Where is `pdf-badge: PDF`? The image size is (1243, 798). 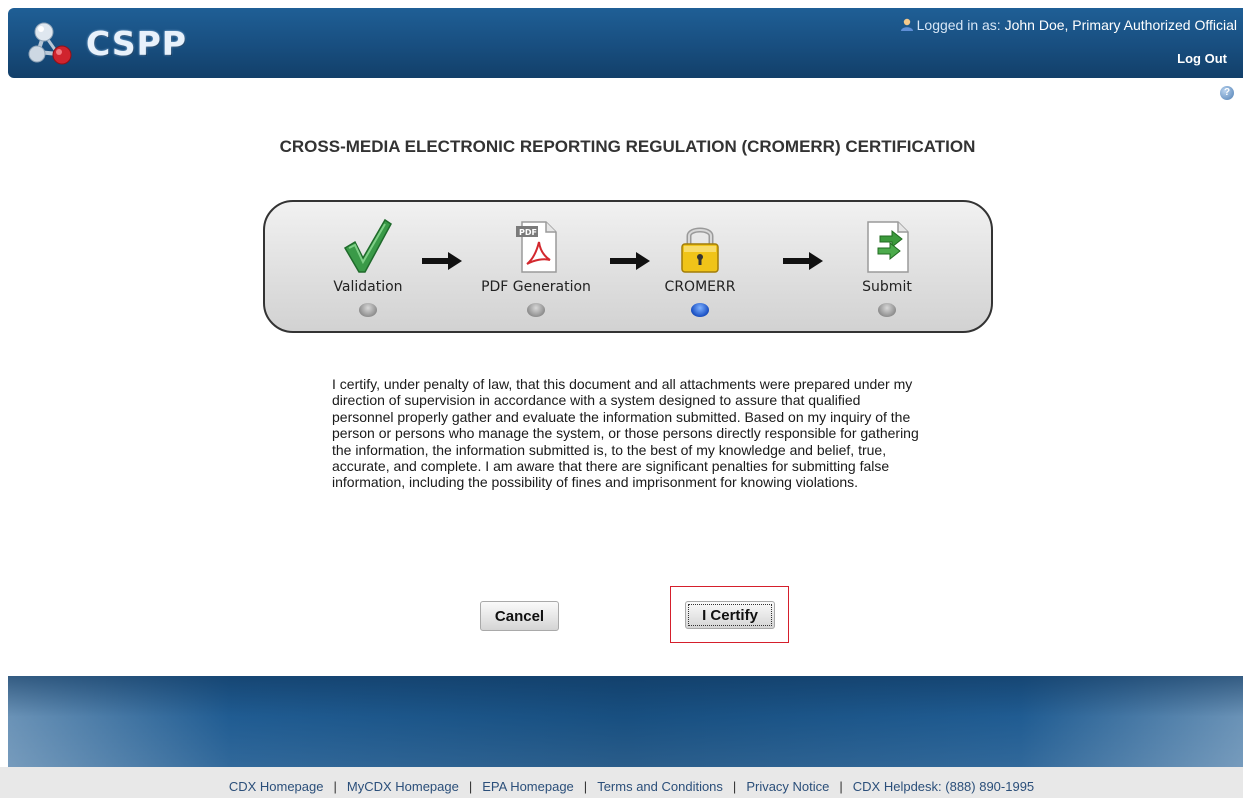 pdf-badge: PDF is located at coordinates (528, 232).